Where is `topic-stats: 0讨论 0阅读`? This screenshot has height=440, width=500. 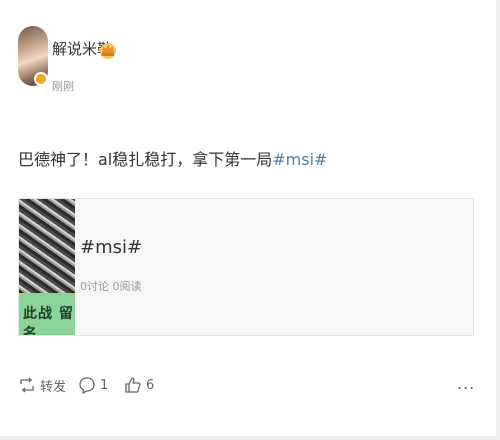
topic-stats: 0讨论 0阅读 is located at coordinates (111, 286).